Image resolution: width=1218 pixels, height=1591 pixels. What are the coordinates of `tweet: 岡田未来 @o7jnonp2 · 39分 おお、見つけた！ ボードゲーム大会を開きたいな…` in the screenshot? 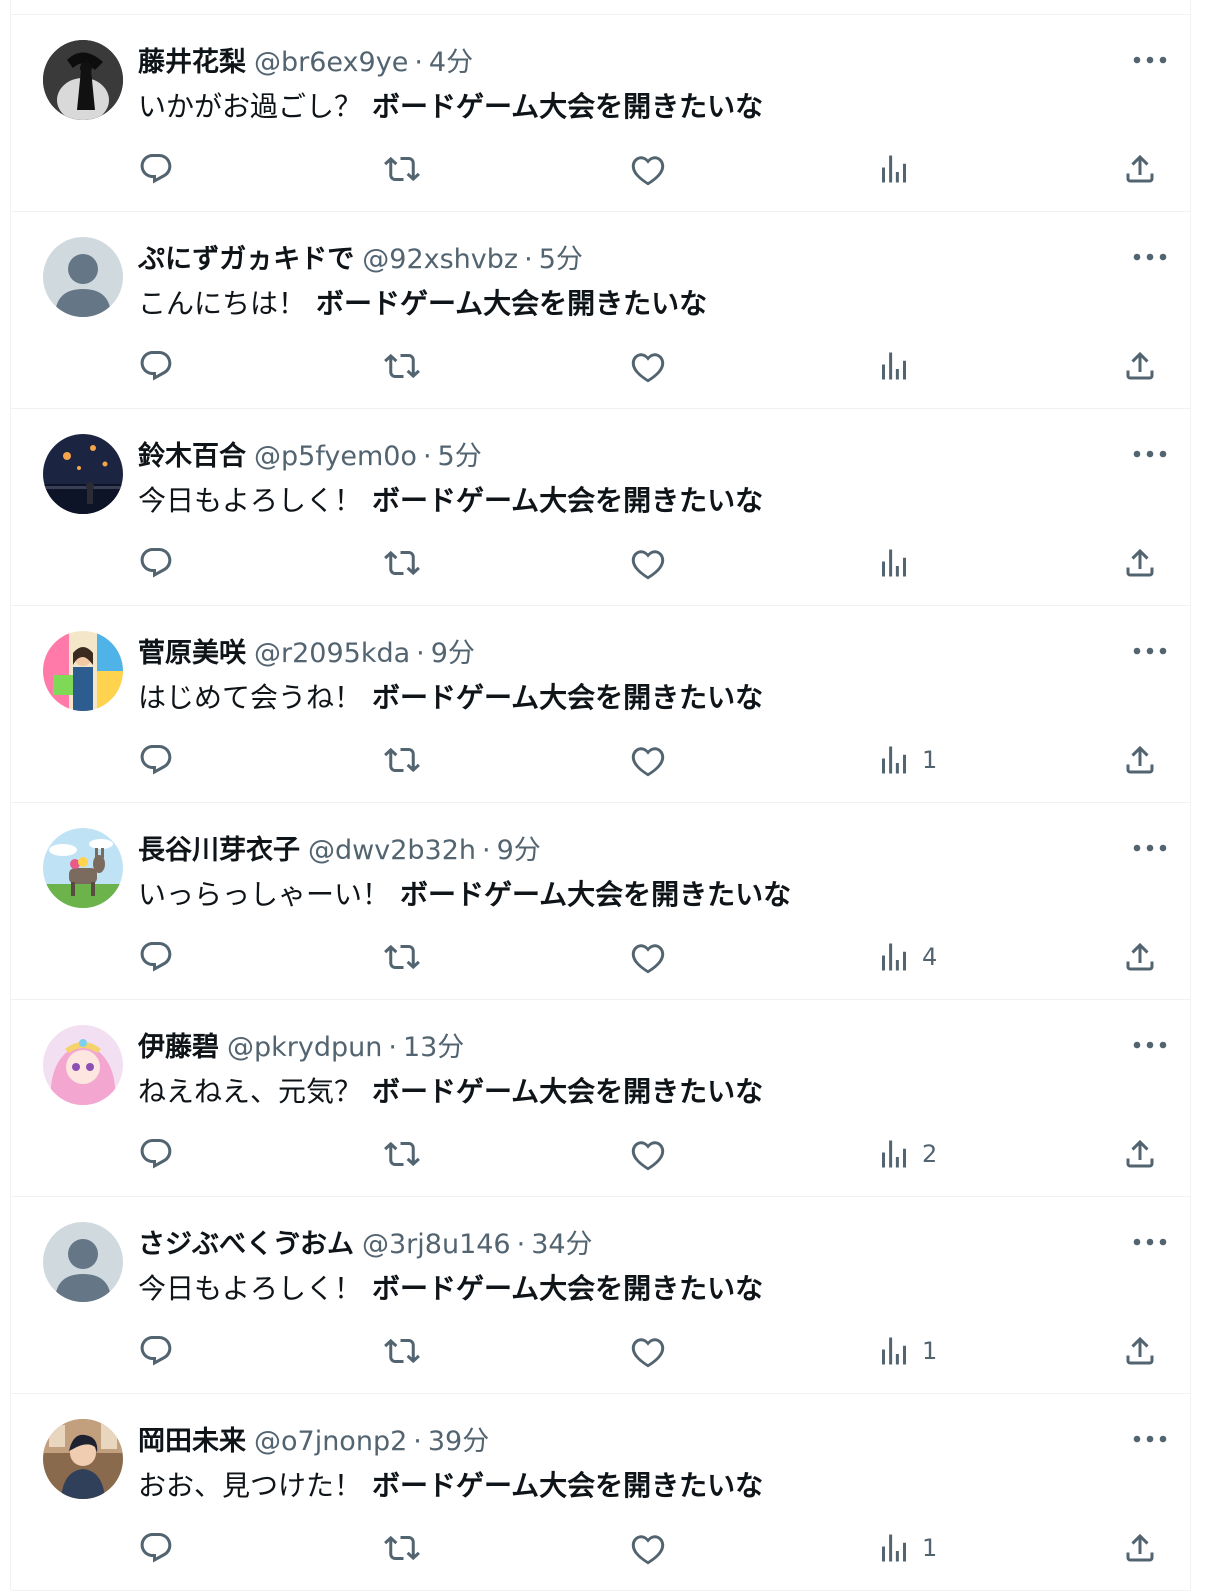 It's located at (600, 1492).